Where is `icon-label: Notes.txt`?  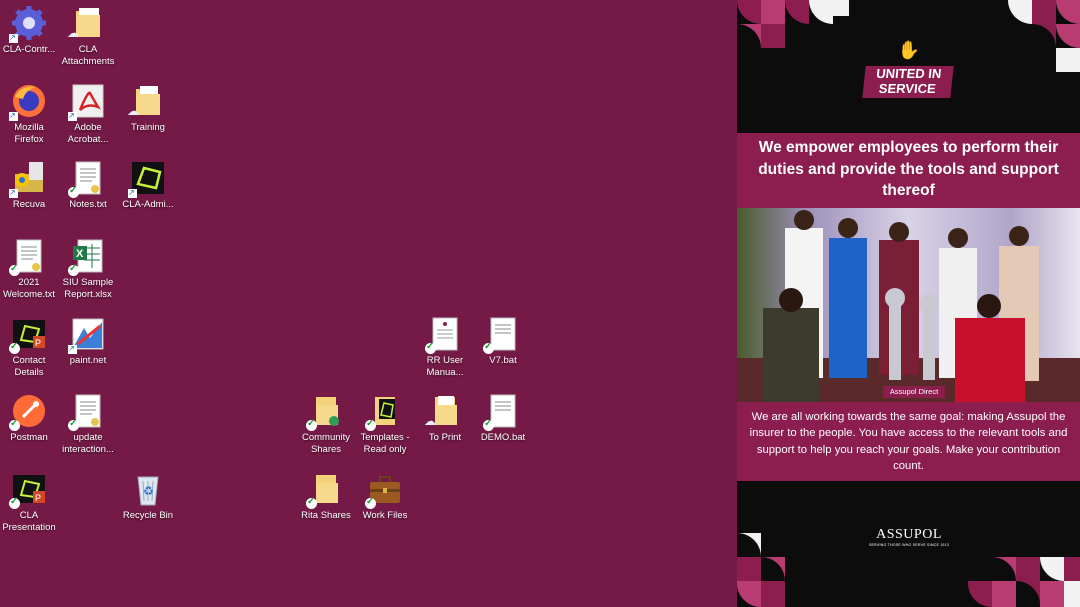
icon-label: Notes.txt is located at coordinates (88, 204).